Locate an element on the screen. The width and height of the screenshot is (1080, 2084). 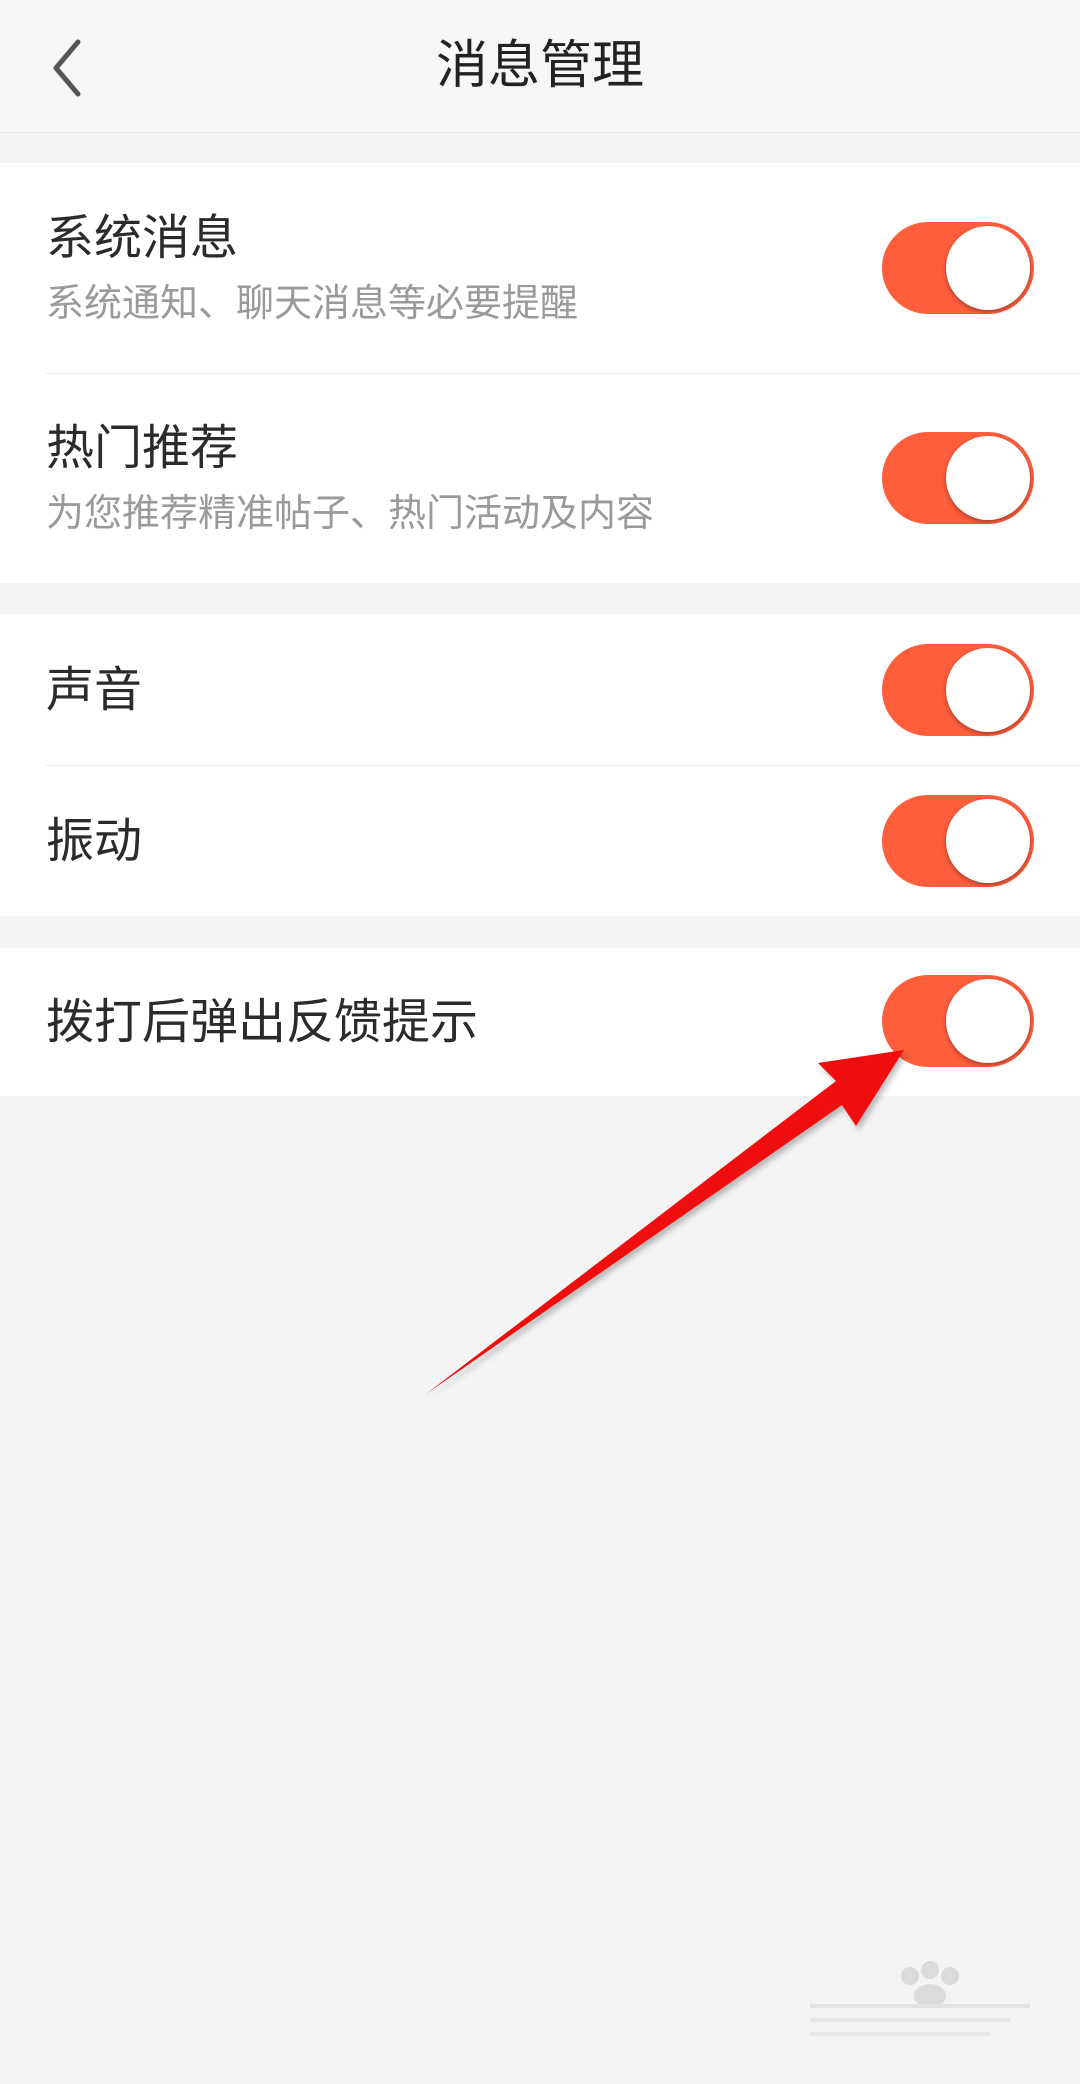
hot-recommendations-toggle is located at coordinates (958, 478).